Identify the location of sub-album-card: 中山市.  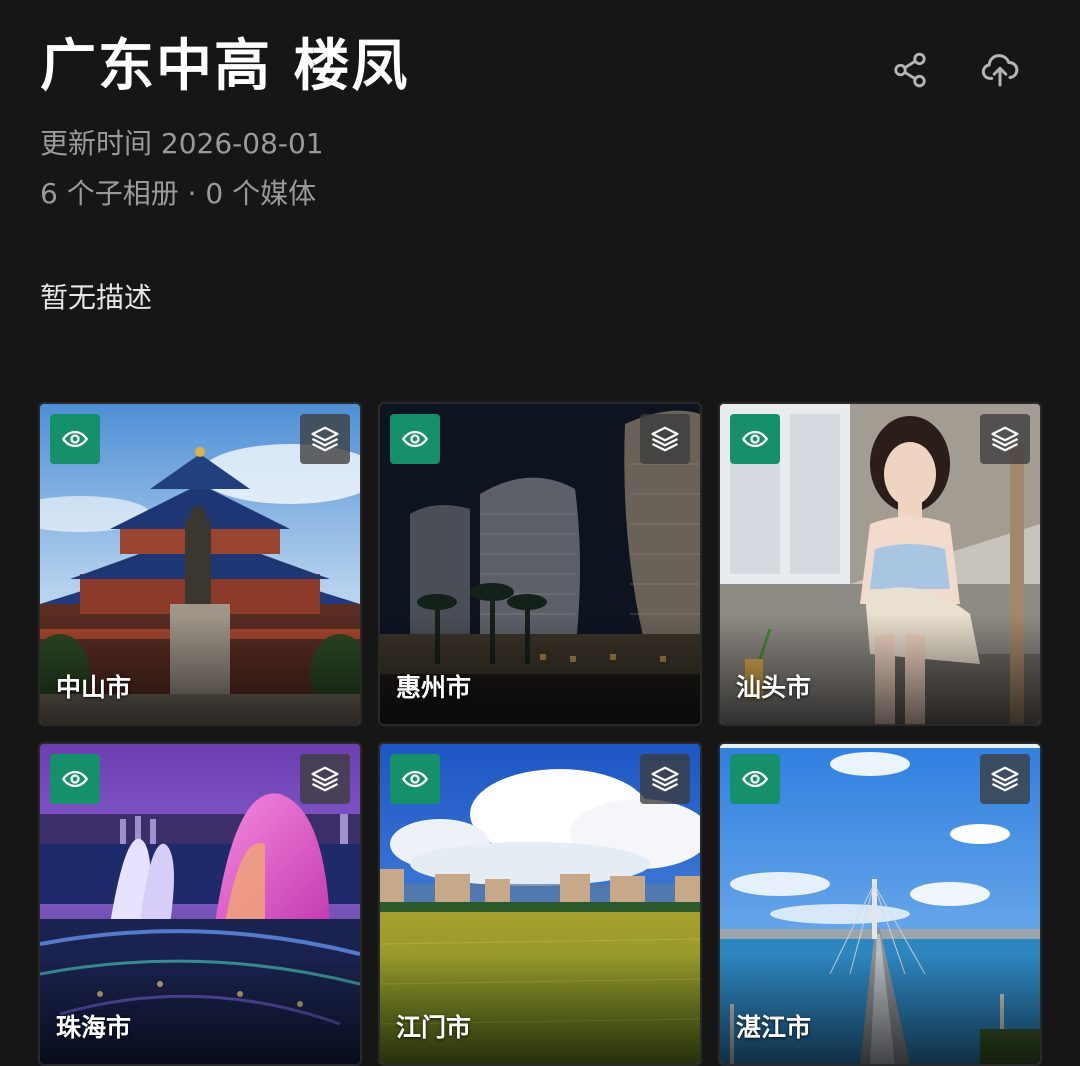
(200, 564).